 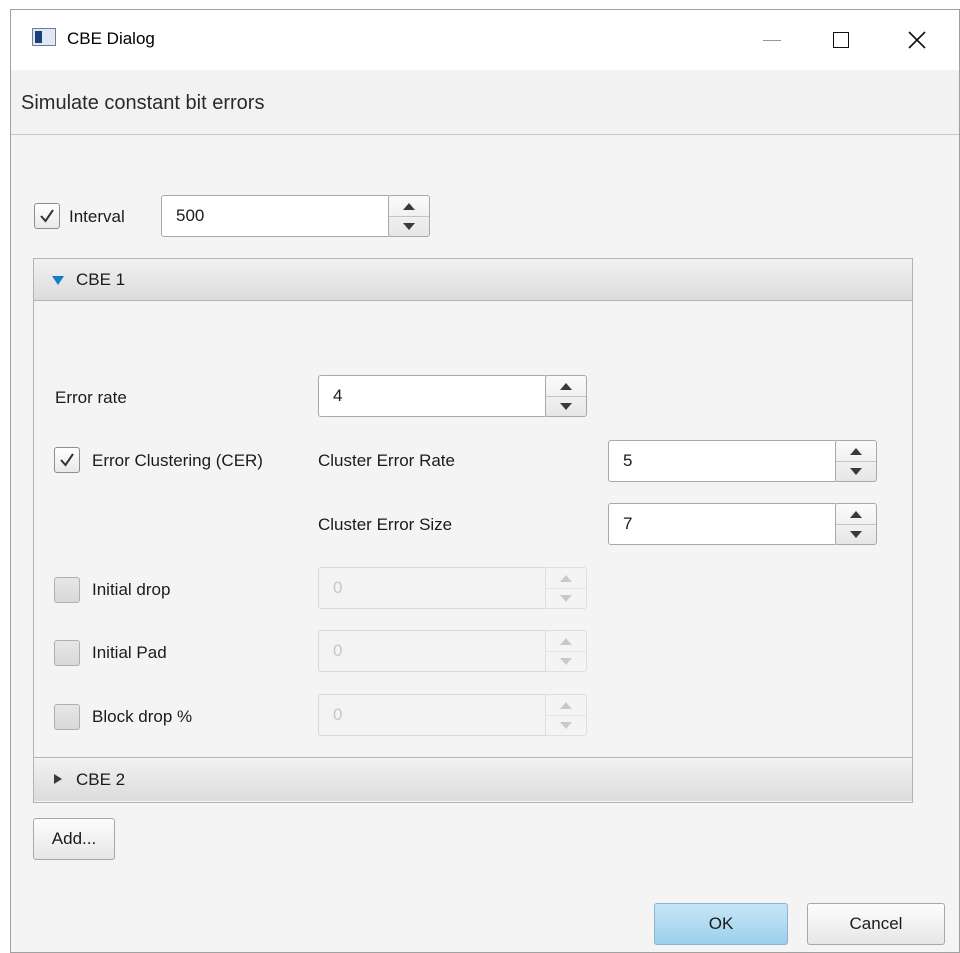 I want to click on interval-increment, so click(x=409, y=206).